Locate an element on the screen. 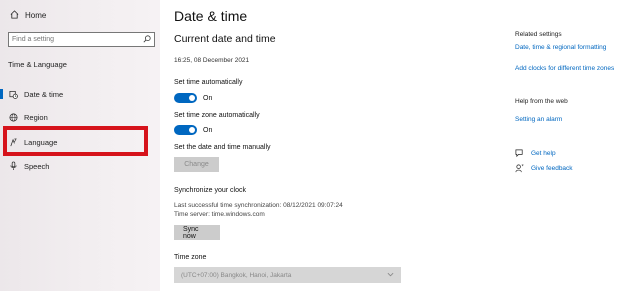 The height and width of the screenshot is (291, 640). settings-search-input: Find a setting is located at coordinates (81, 39).